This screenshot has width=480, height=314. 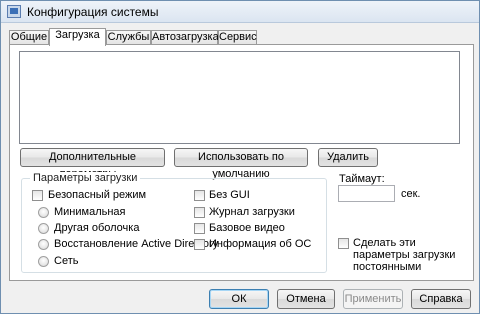 What do you see at coordinates (199, 195) in the screenshot?
I see `no-gui-checkbox` at bounding box center [199, 195].